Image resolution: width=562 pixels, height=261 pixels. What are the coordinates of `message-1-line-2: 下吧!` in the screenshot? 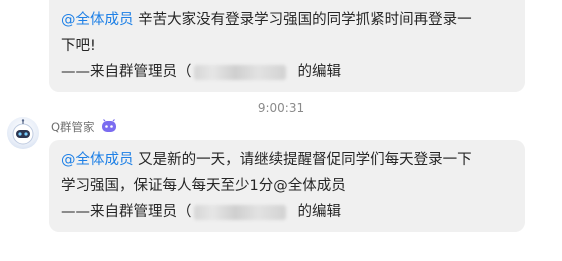 It's located at (78, 46).